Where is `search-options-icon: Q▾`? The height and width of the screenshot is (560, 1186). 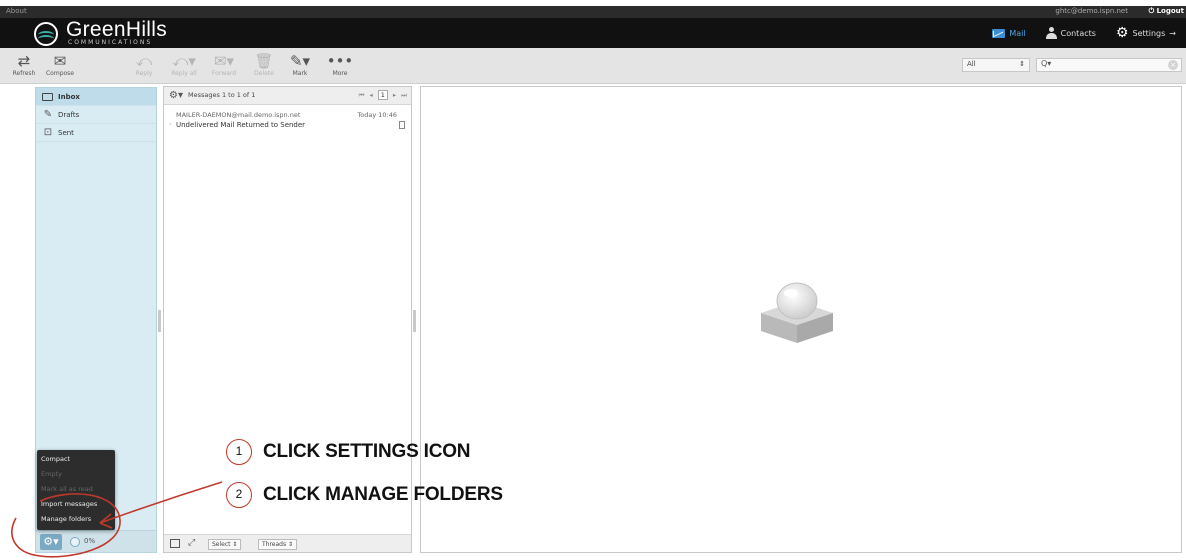 search-options-icon: Q▾ is located at coordinates (1046, 63).